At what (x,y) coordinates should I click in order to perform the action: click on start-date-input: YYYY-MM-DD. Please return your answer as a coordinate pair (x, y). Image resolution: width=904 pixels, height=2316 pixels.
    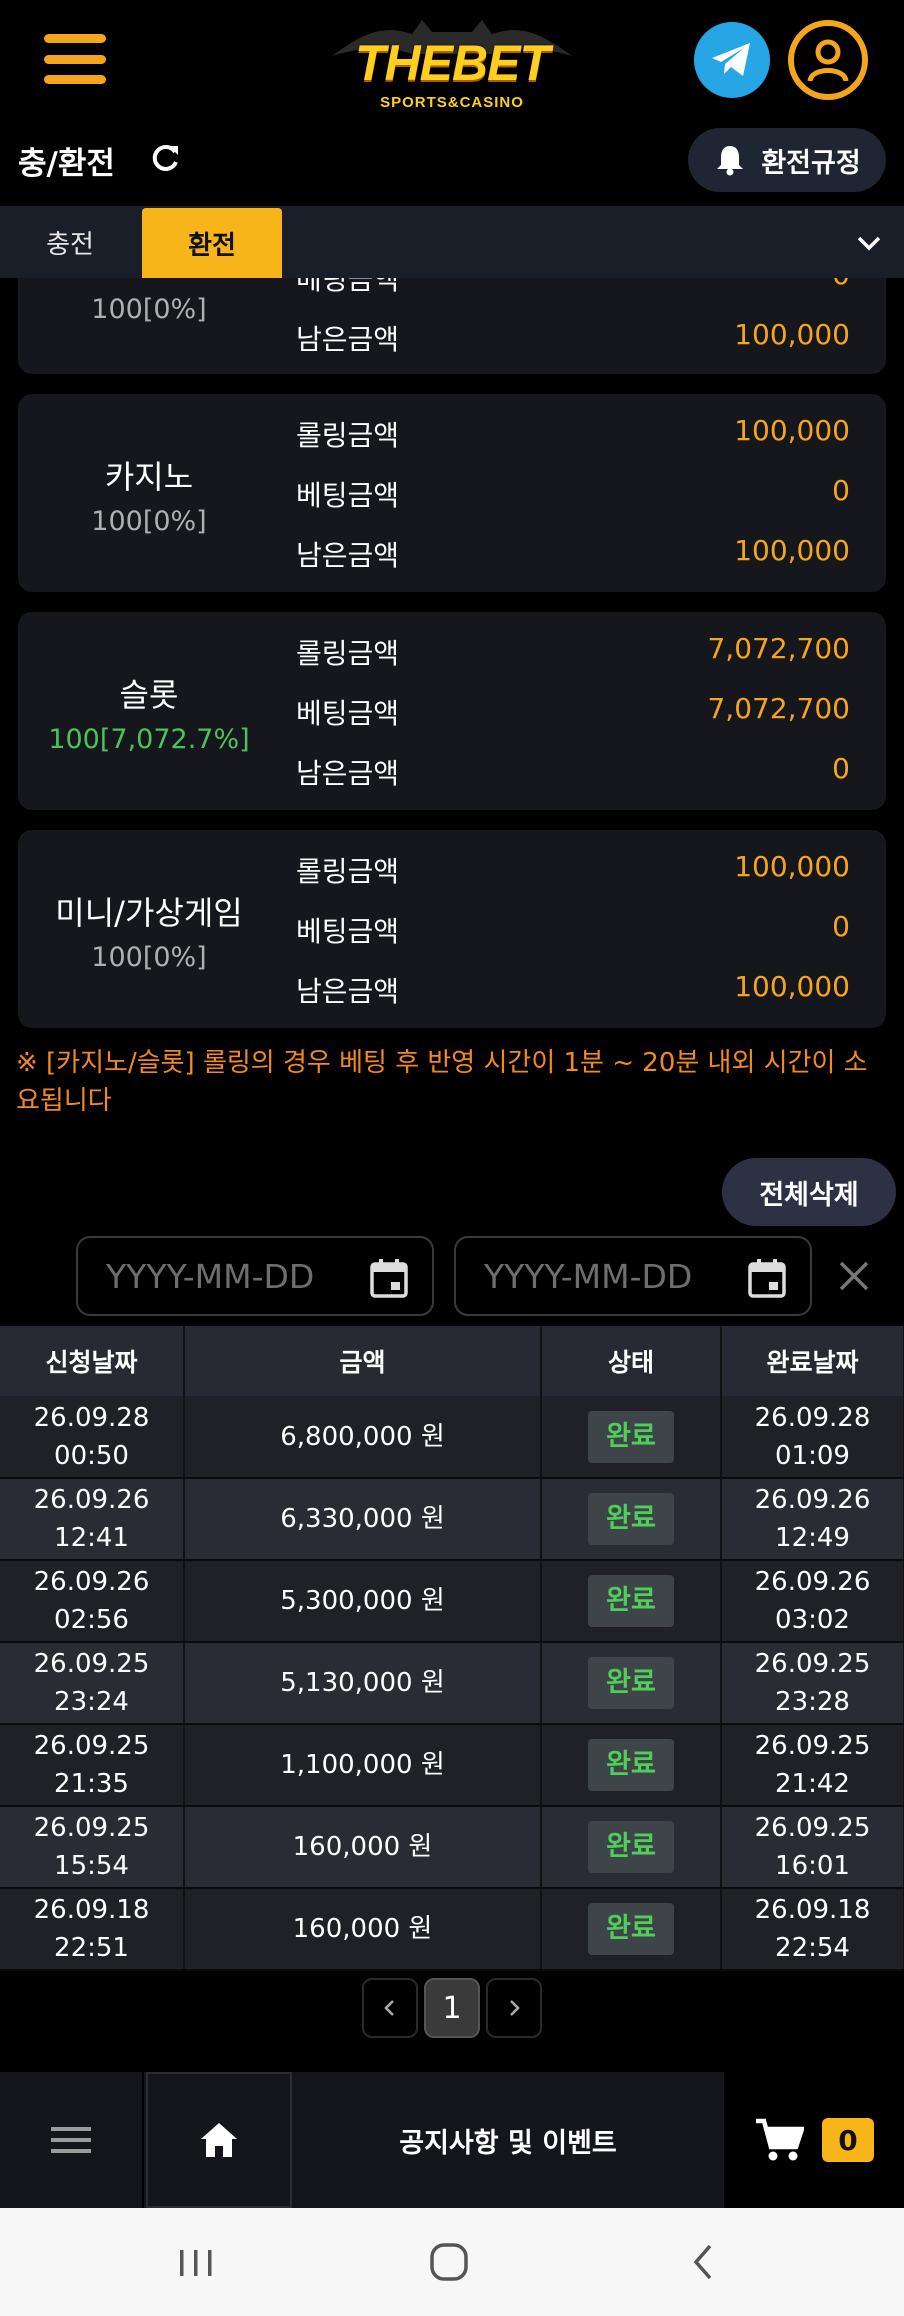
    Looking at the image, I should click on (255, 1276).